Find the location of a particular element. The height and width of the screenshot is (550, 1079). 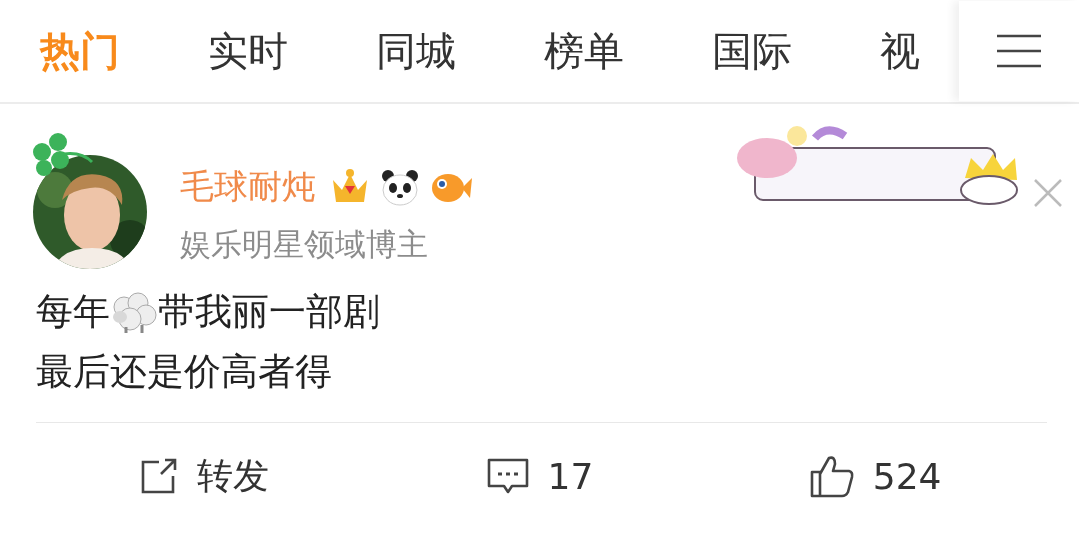

channel-tab: 国际 is located at coordinates (752, 51).